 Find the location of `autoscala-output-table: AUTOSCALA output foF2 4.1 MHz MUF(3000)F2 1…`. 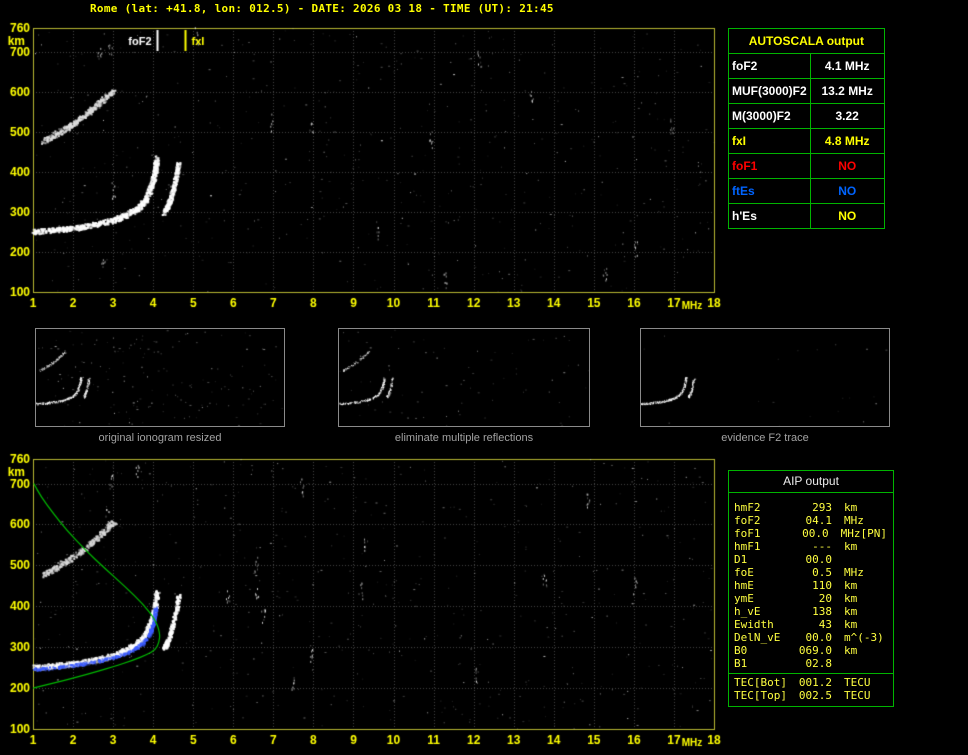

autoscala-output-table: AUTOSCALA output foF2 4.1 MHz MUF(3000)F2 1… is located at coordinates (806, 128).